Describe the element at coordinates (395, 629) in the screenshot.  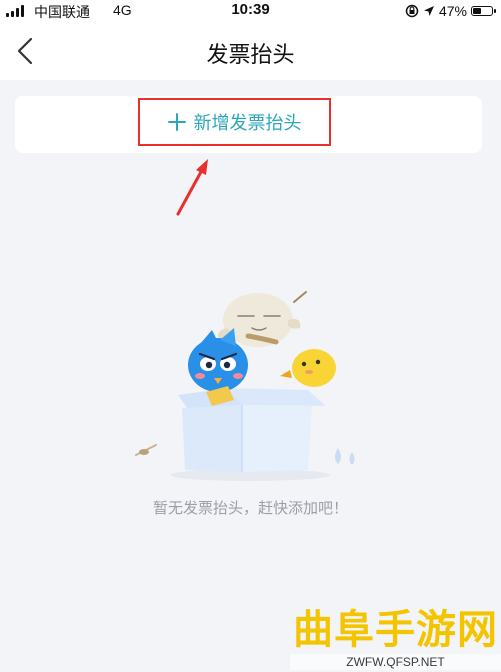
I see `watermark-title: 曲阜手游网` at that location.